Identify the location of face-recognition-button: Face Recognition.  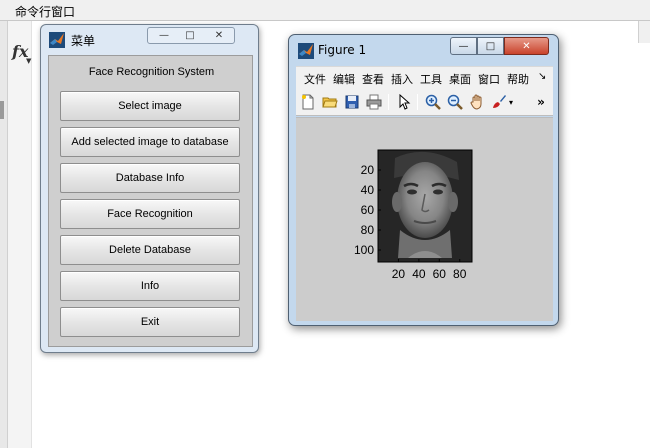
(150, 214).